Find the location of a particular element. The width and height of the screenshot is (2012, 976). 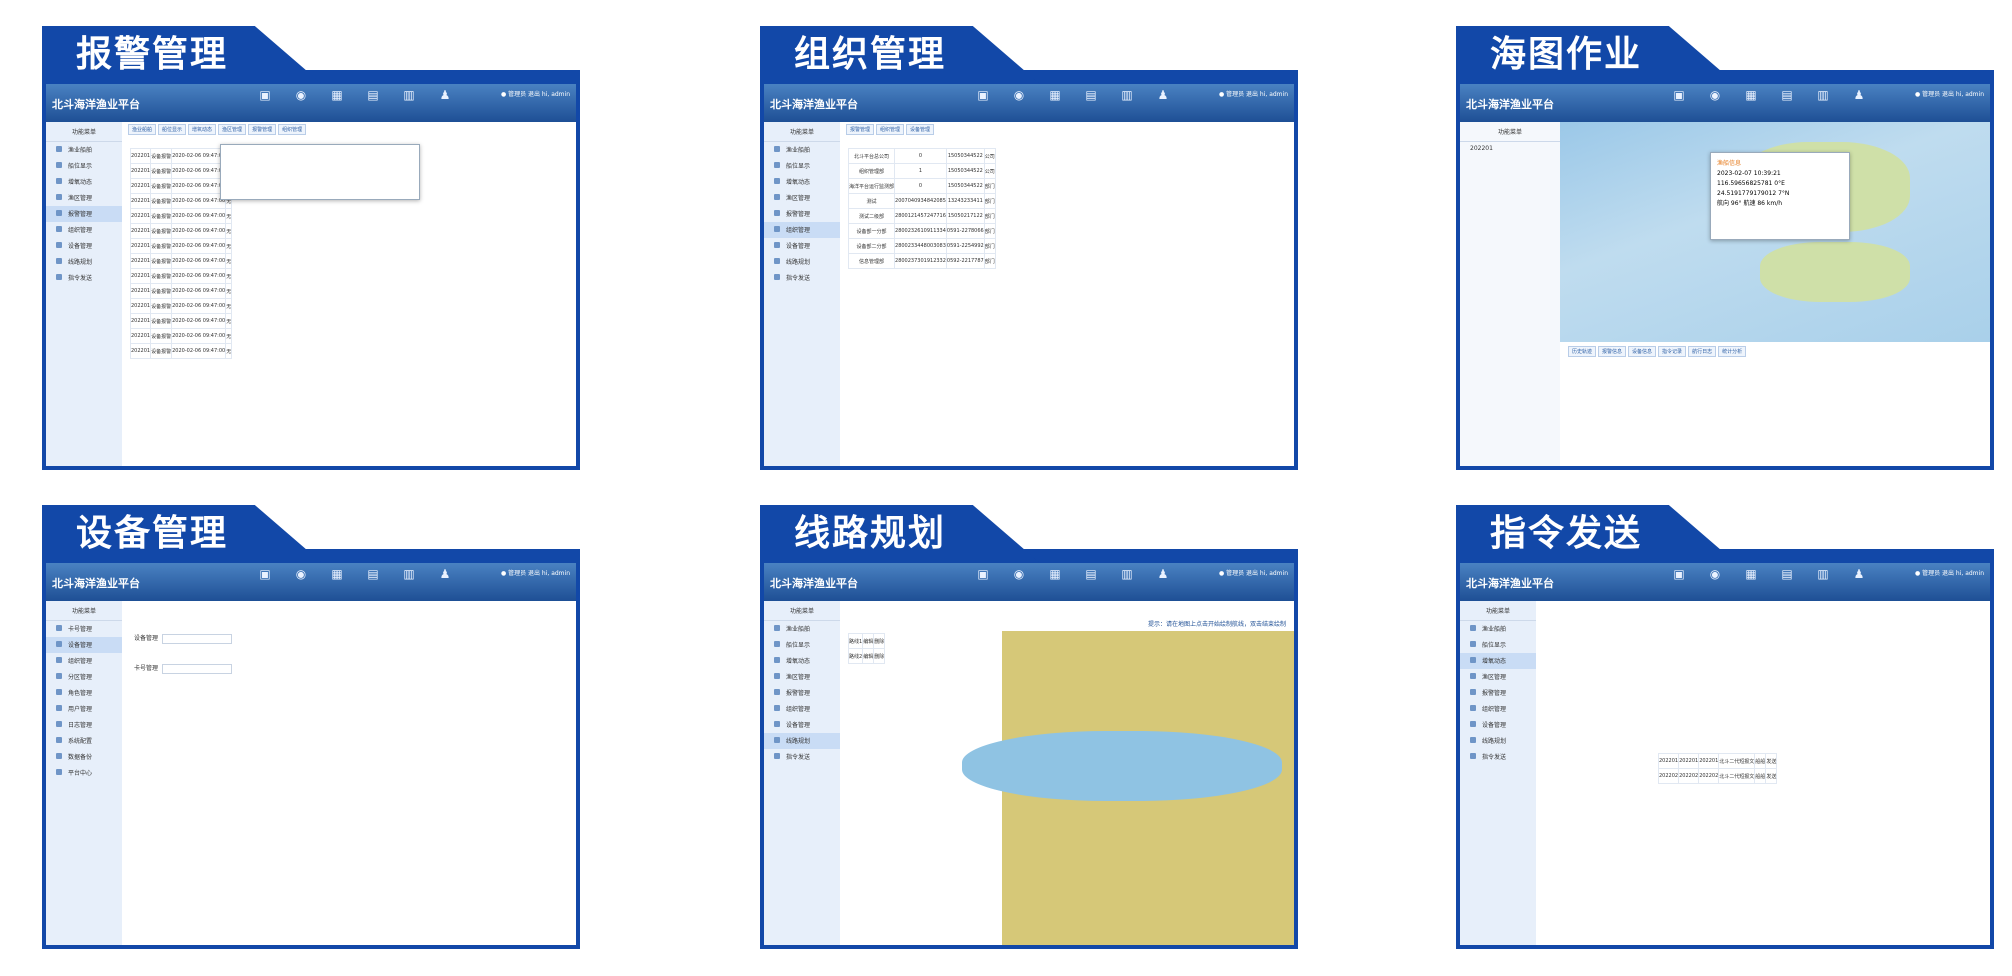

dialog is located at coordinates (320, 172).